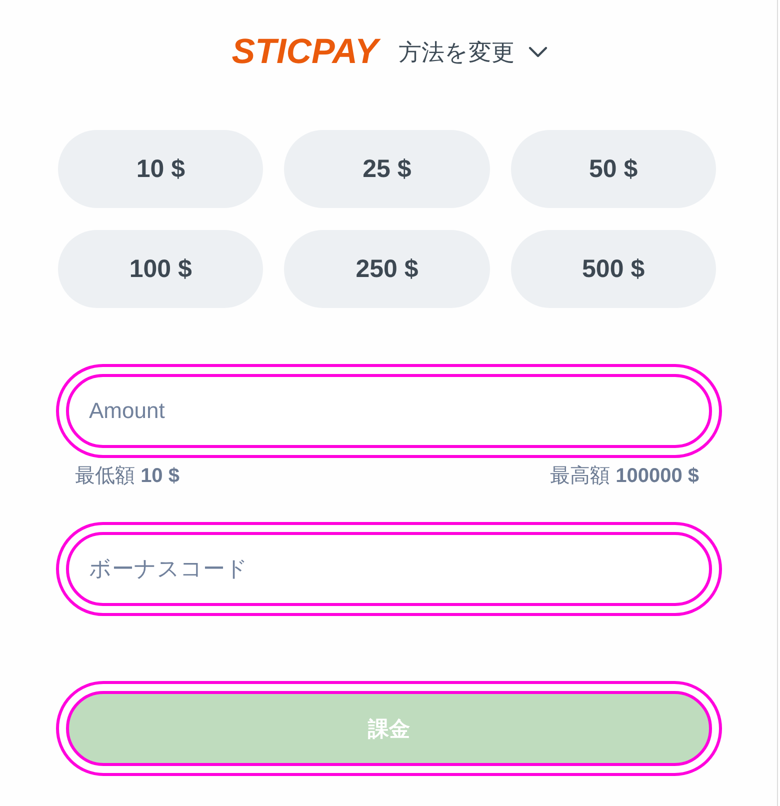 This screenshot has height=806, width=780. I want to click on minimum-amount-text: 最低額 10 $, so click(127, 476).